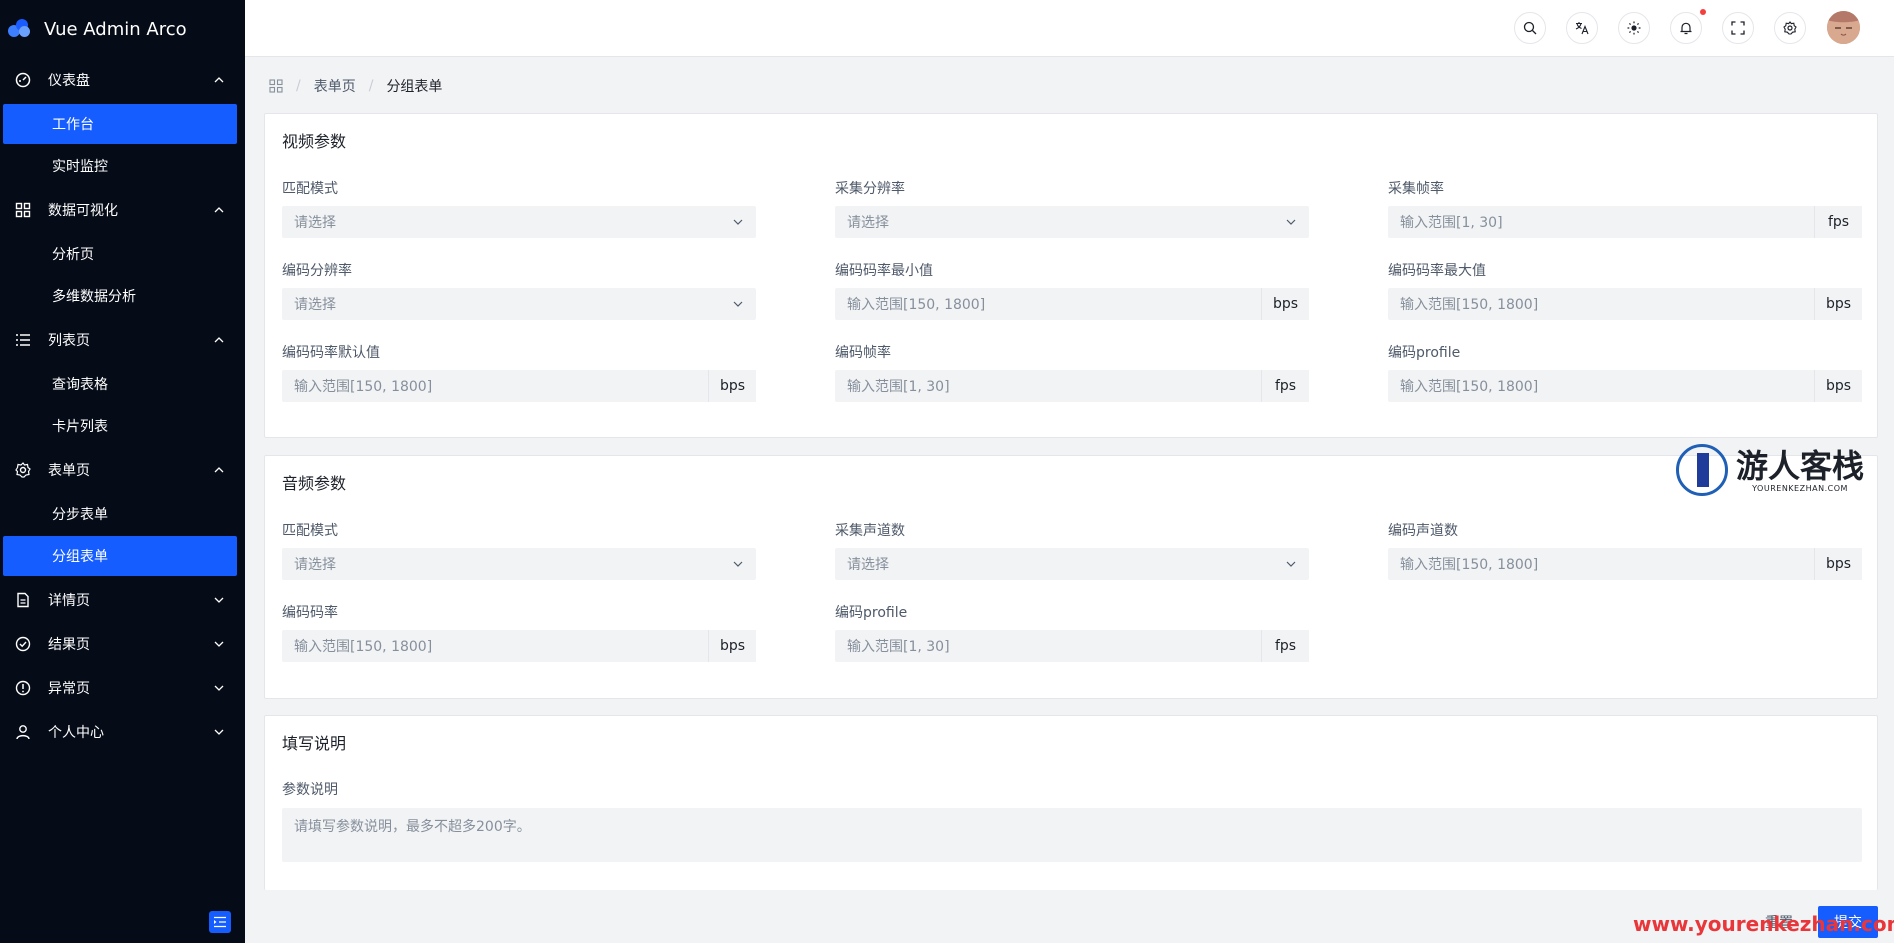 This screenshot has width=1894, height=943. Describe the element at coordinates (870, 531) in the screenshot. I see `field-label: 采集声道数` at that location.